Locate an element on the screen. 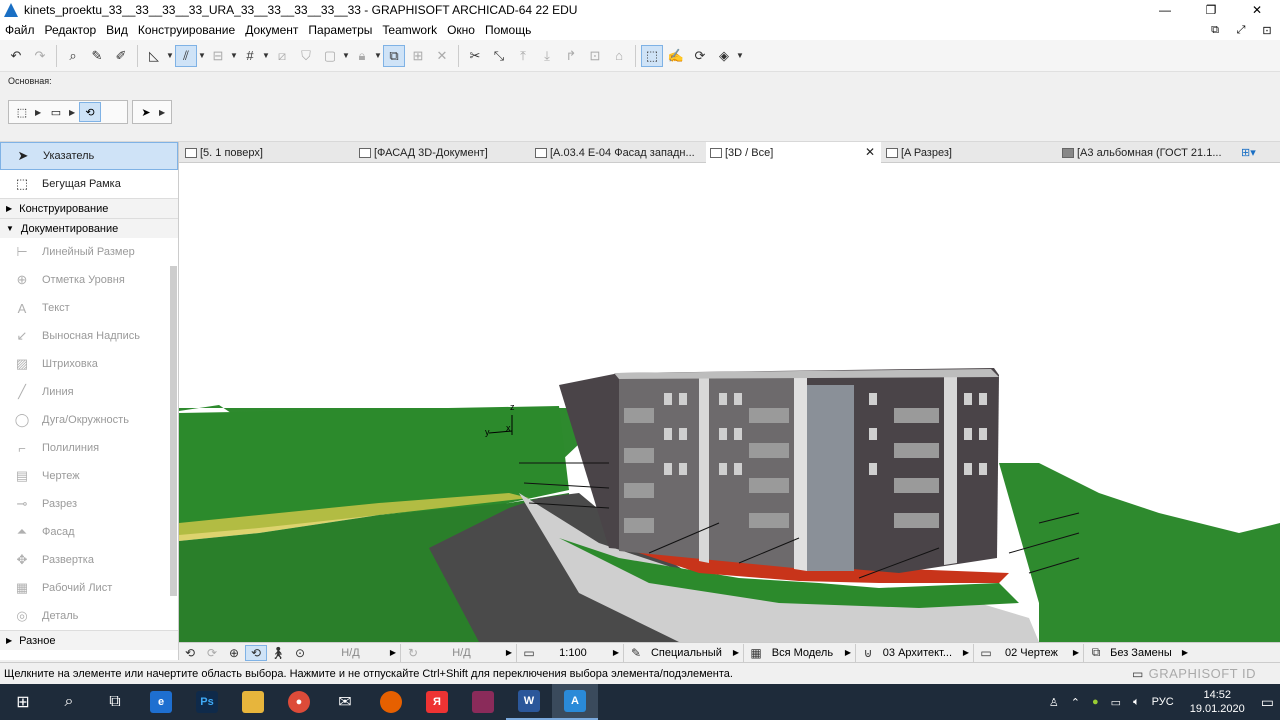 The image size is (1280, 720). tool-arc: ◯ Дуга/Окружность is located at coordinates (89, 420).